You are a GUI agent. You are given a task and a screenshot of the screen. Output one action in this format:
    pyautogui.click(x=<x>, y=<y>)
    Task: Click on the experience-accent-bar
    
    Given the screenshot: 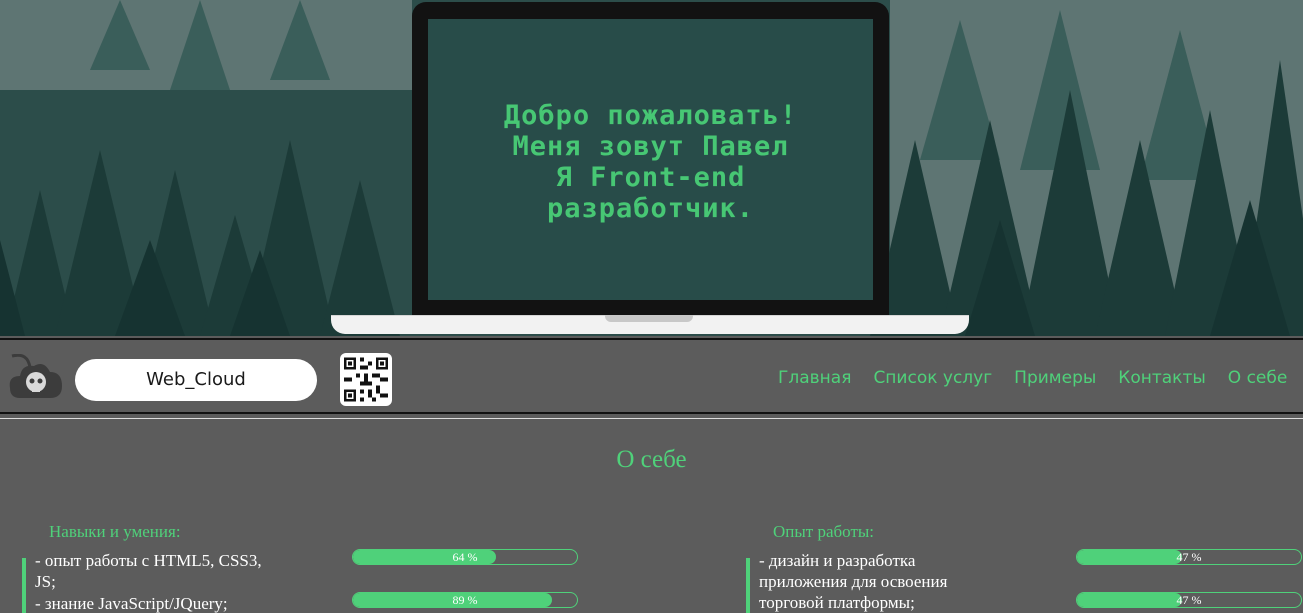 What is the action you would take?
    pyautogui.click(x=748, y=585)
    